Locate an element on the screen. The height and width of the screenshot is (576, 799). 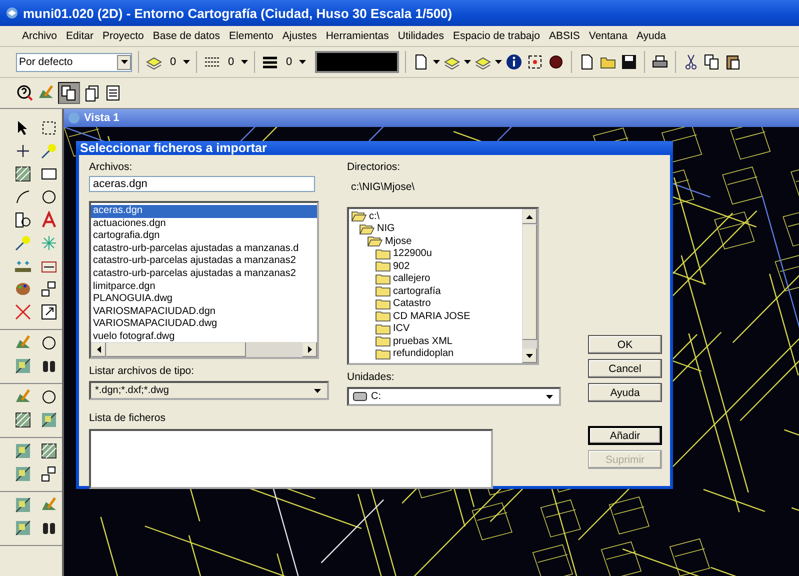
directory-item: 902 is located at coordinates (401, 266).